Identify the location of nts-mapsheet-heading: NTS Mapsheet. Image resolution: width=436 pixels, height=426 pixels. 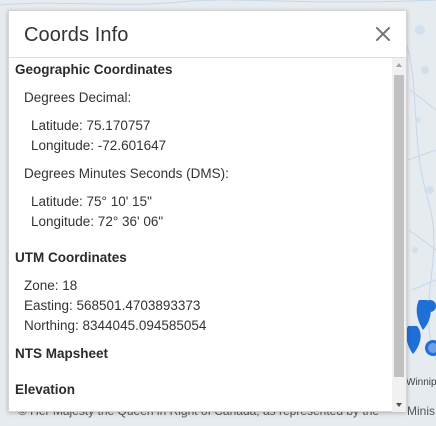
(62, 353).